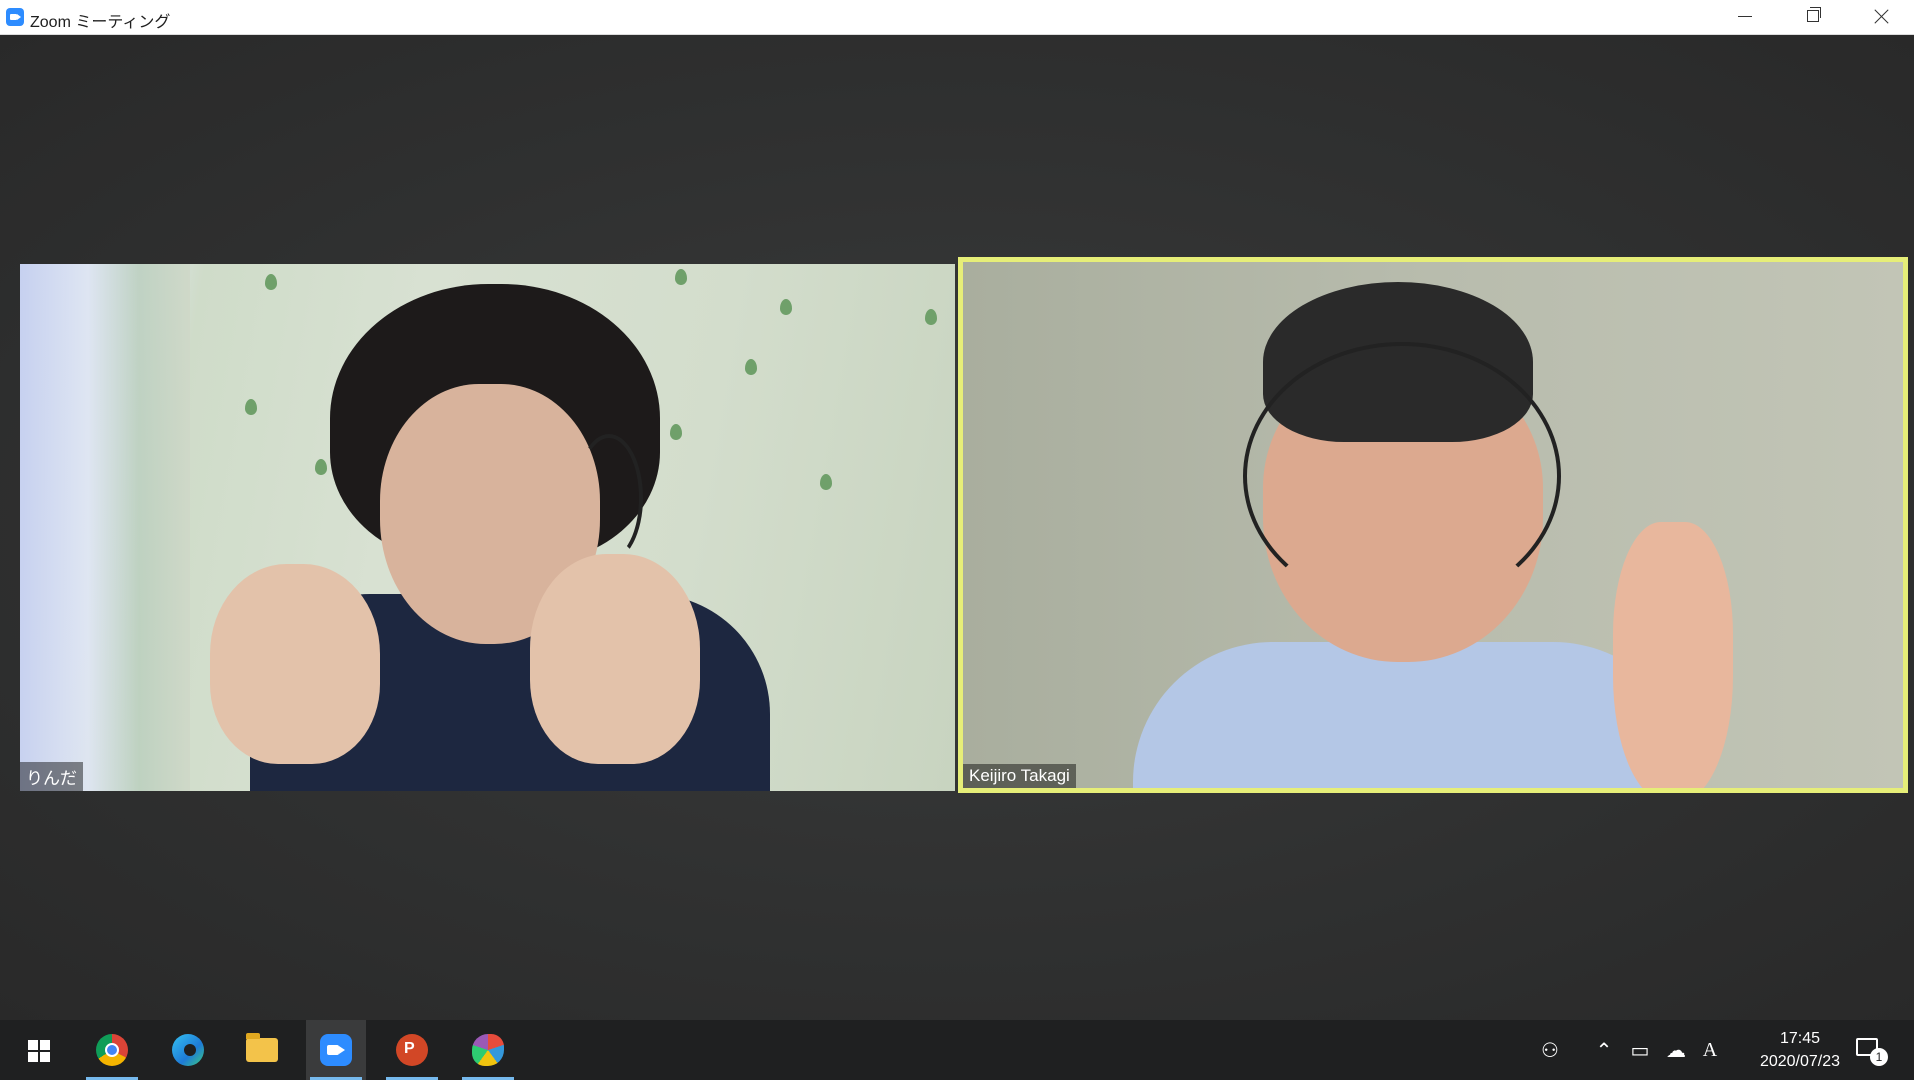 The width and height of the screenshot is (1914, 1080). I want to click on zoom-icon, so click(336, 1050).